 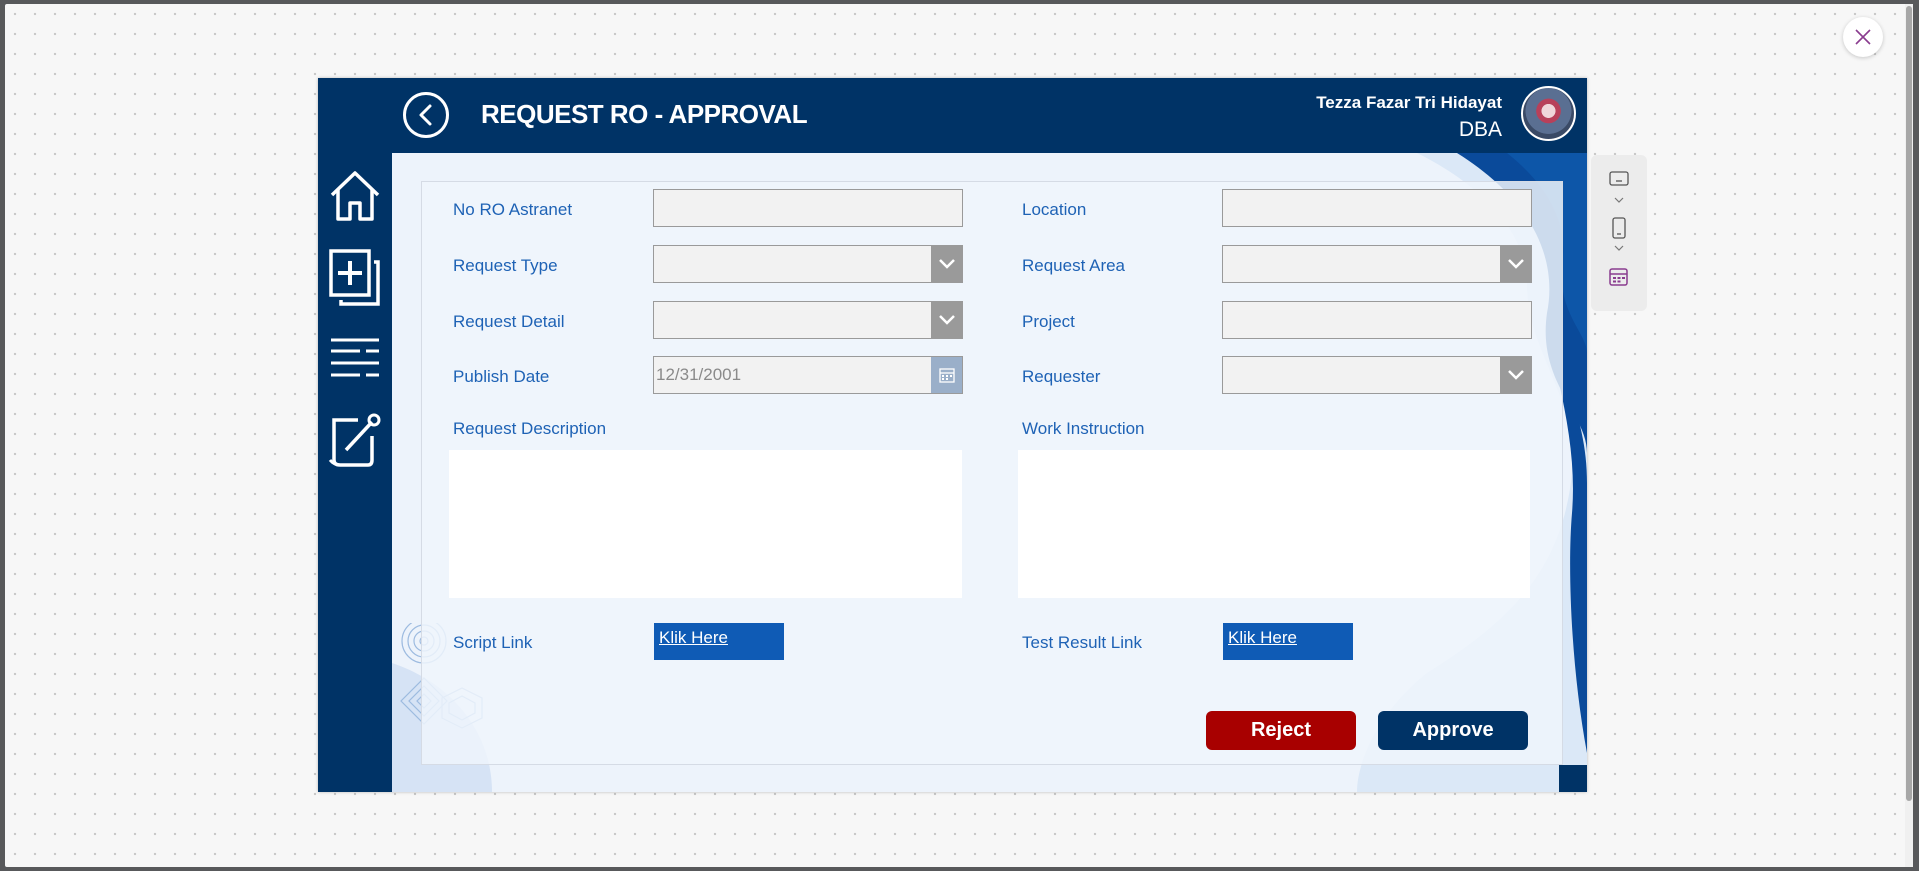 I want to click on requester-dropdown-arrow, so click(x=1515, y=375).